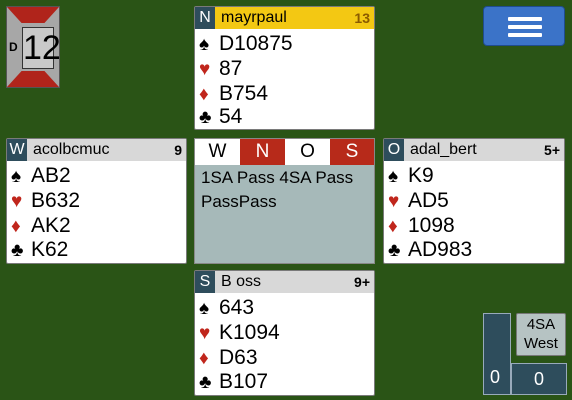 The height and width of the screenshot is (400, 572). What do you see at coordinates (362, 282) in the screenshot?
I see `hcp-count: 9+` at bounding box center [362, 282].